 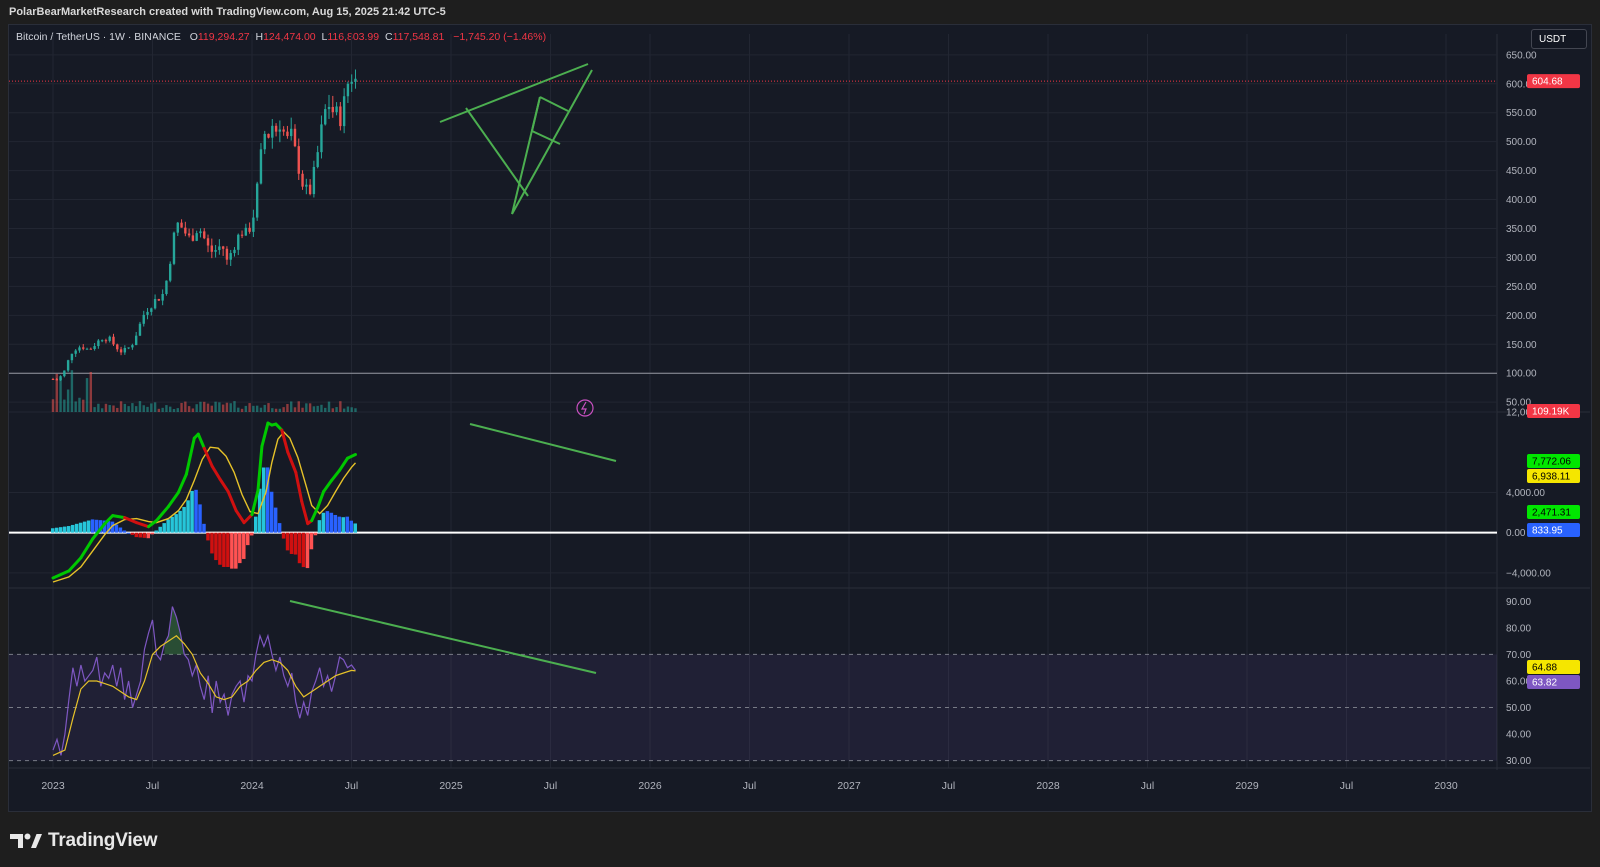 What do you see at coordinates (103, 840) in the screenshot?
I see `tradingview-logo-text: TradingView` at bounding box center [103, 840].